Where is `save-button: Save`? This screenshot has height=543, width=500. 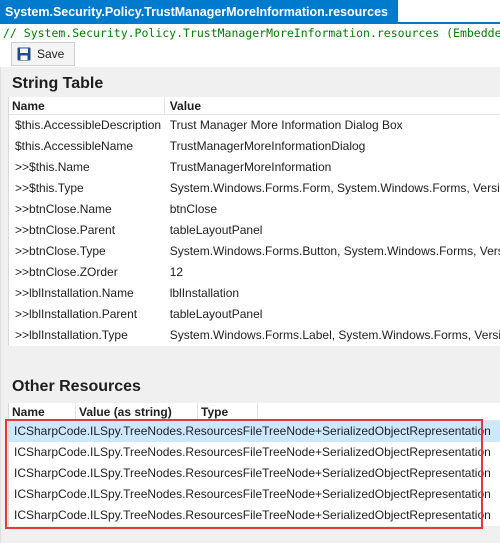 save-button: Save is located at coordinates (43, 54).